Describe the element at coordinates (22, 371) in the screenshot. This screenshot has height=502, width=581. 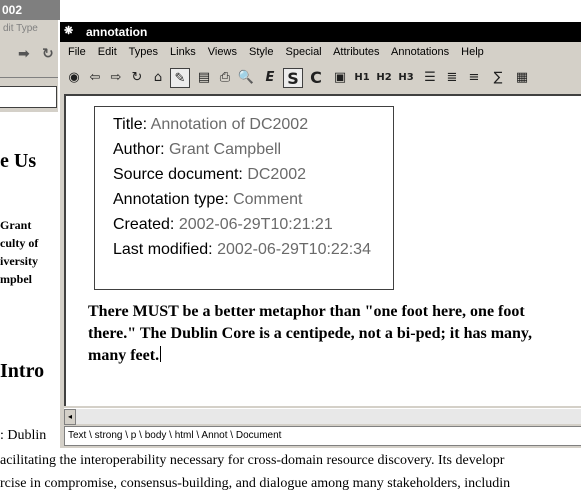
I see `background-section-heading: Intro` at that location.